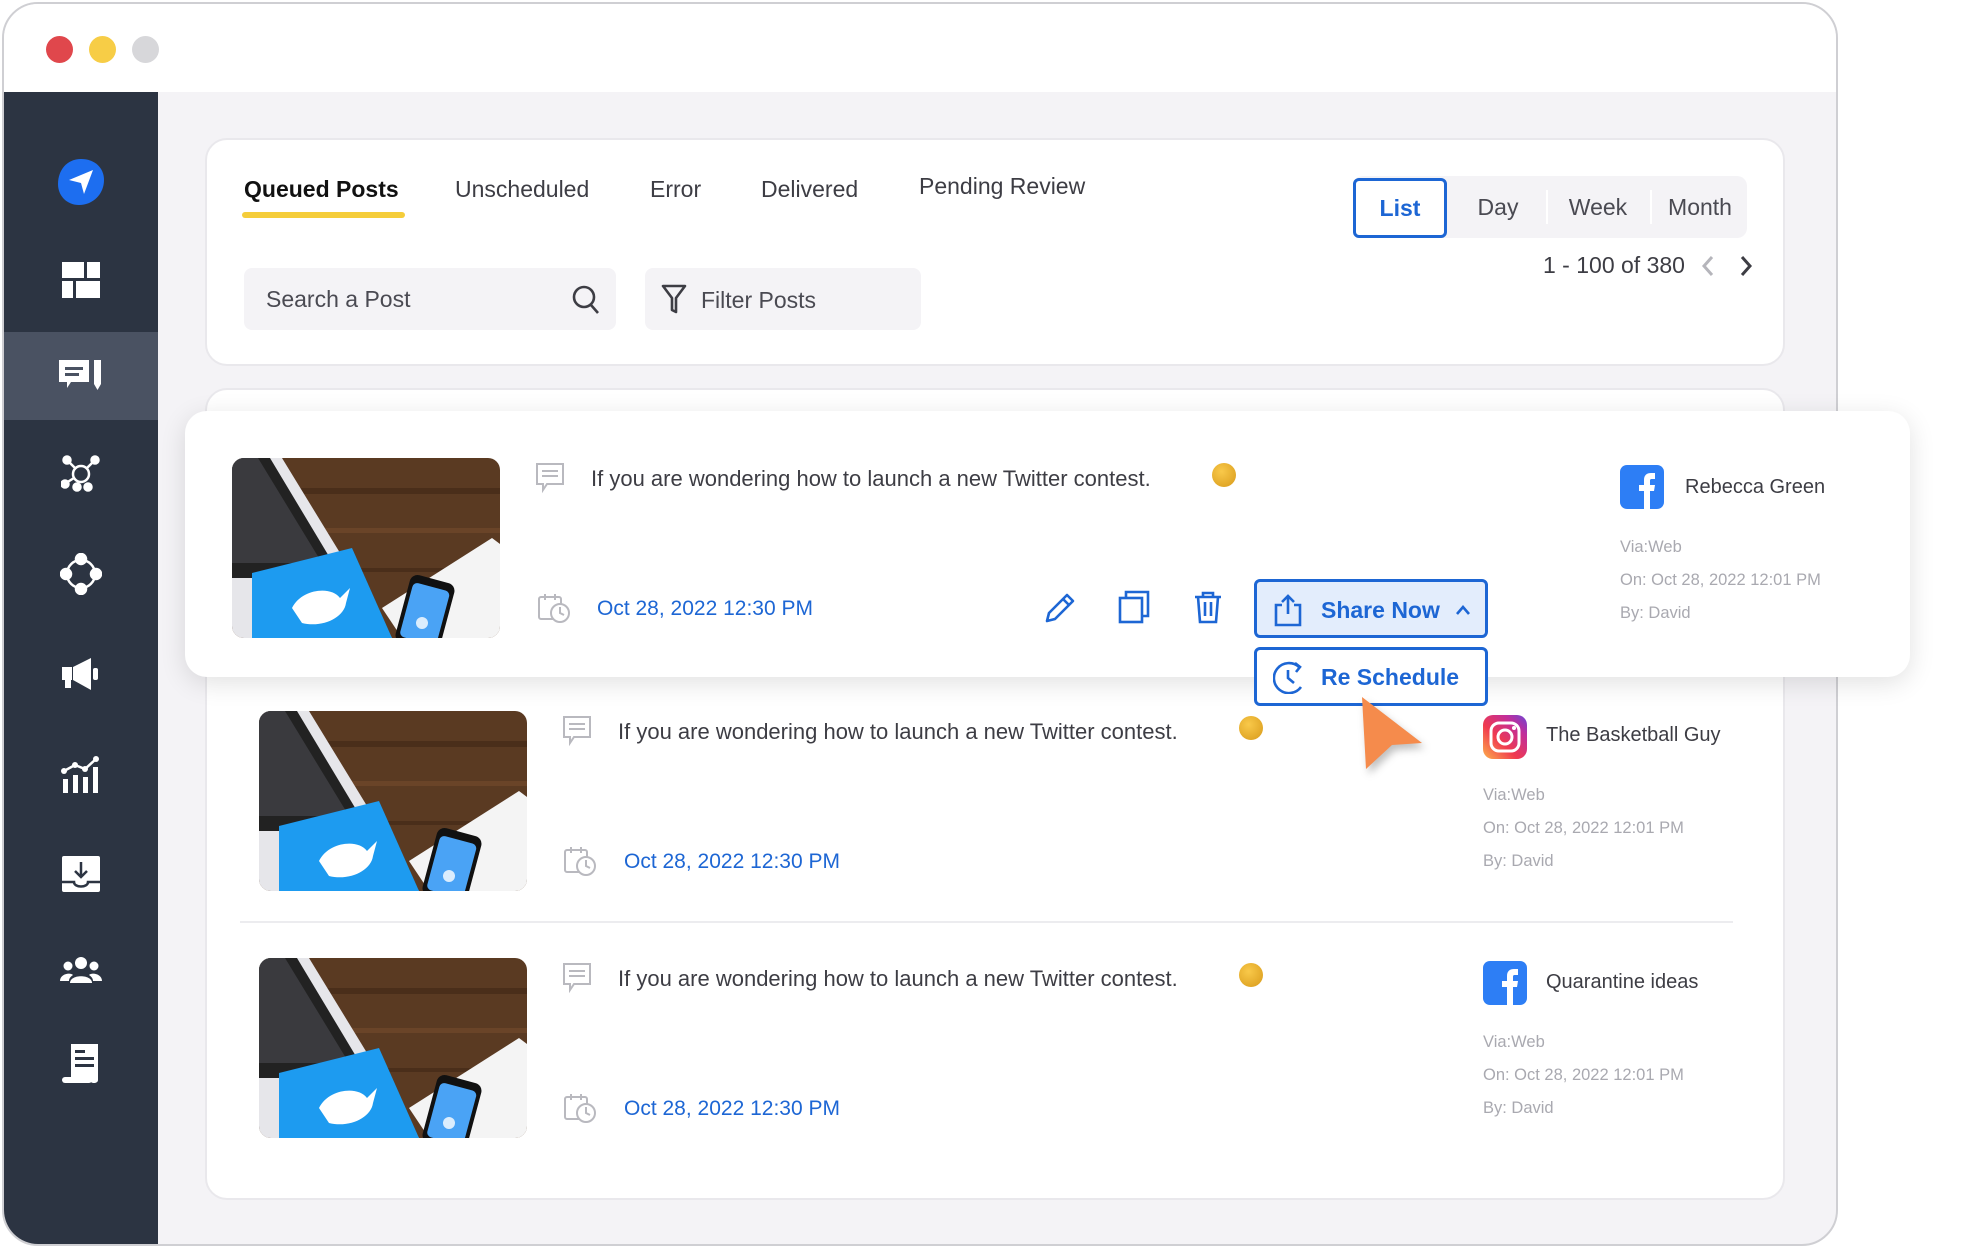 This screenshot has height=1248, width=1977. I want to click on sidebar-item-reports, so click(81, 1064).